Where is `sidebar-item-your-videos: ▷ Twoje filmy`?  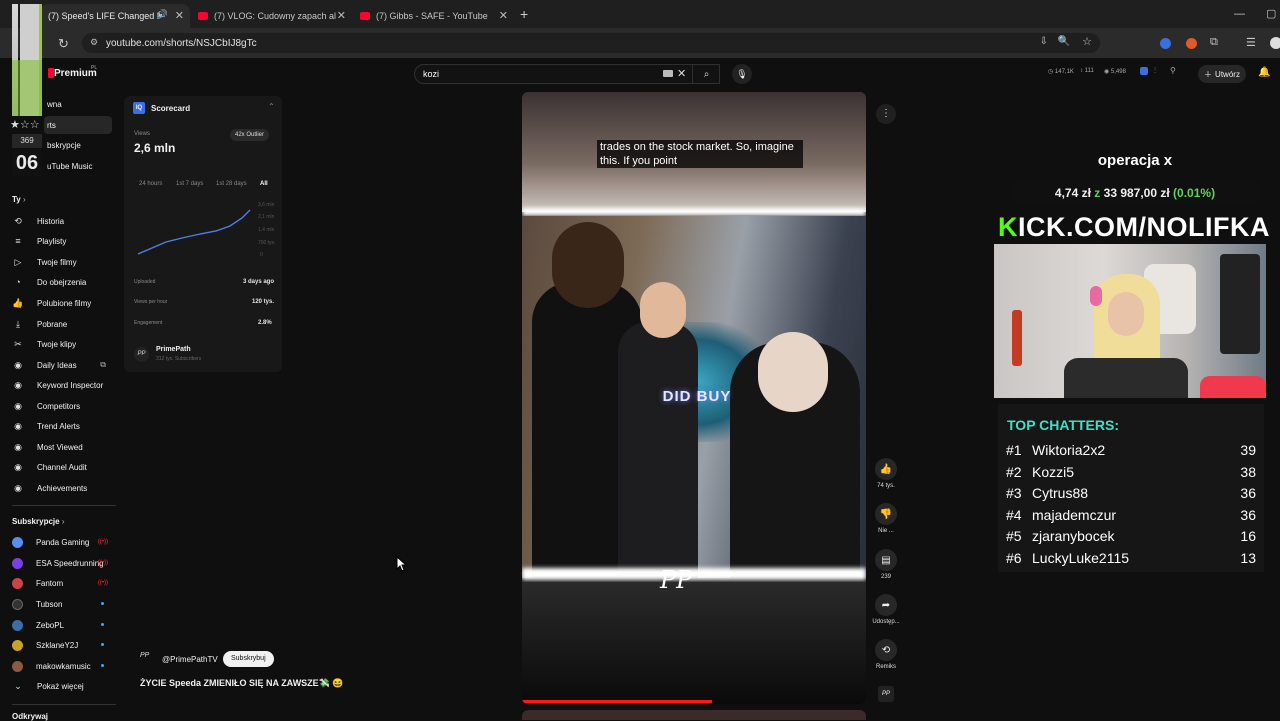 sidebar-item-your-videos: ▷ Twoje filmy is located at coordinates (64, 262).